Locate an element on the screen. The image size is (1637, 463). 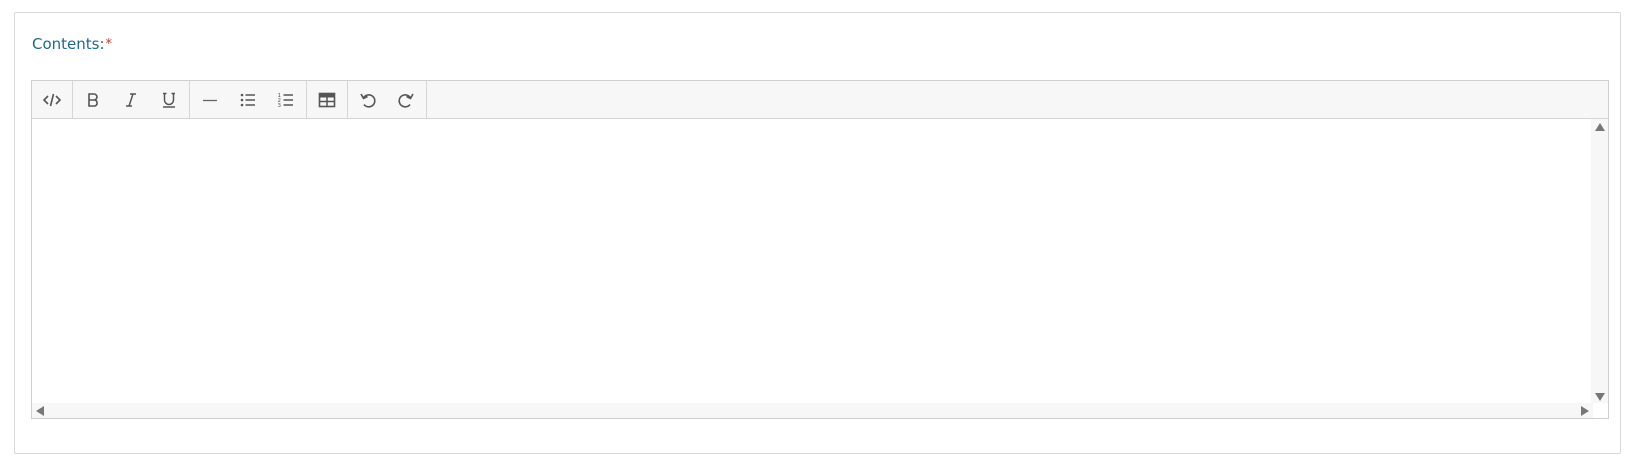
horizontal-rule-button is located at coordinates (210, 100).